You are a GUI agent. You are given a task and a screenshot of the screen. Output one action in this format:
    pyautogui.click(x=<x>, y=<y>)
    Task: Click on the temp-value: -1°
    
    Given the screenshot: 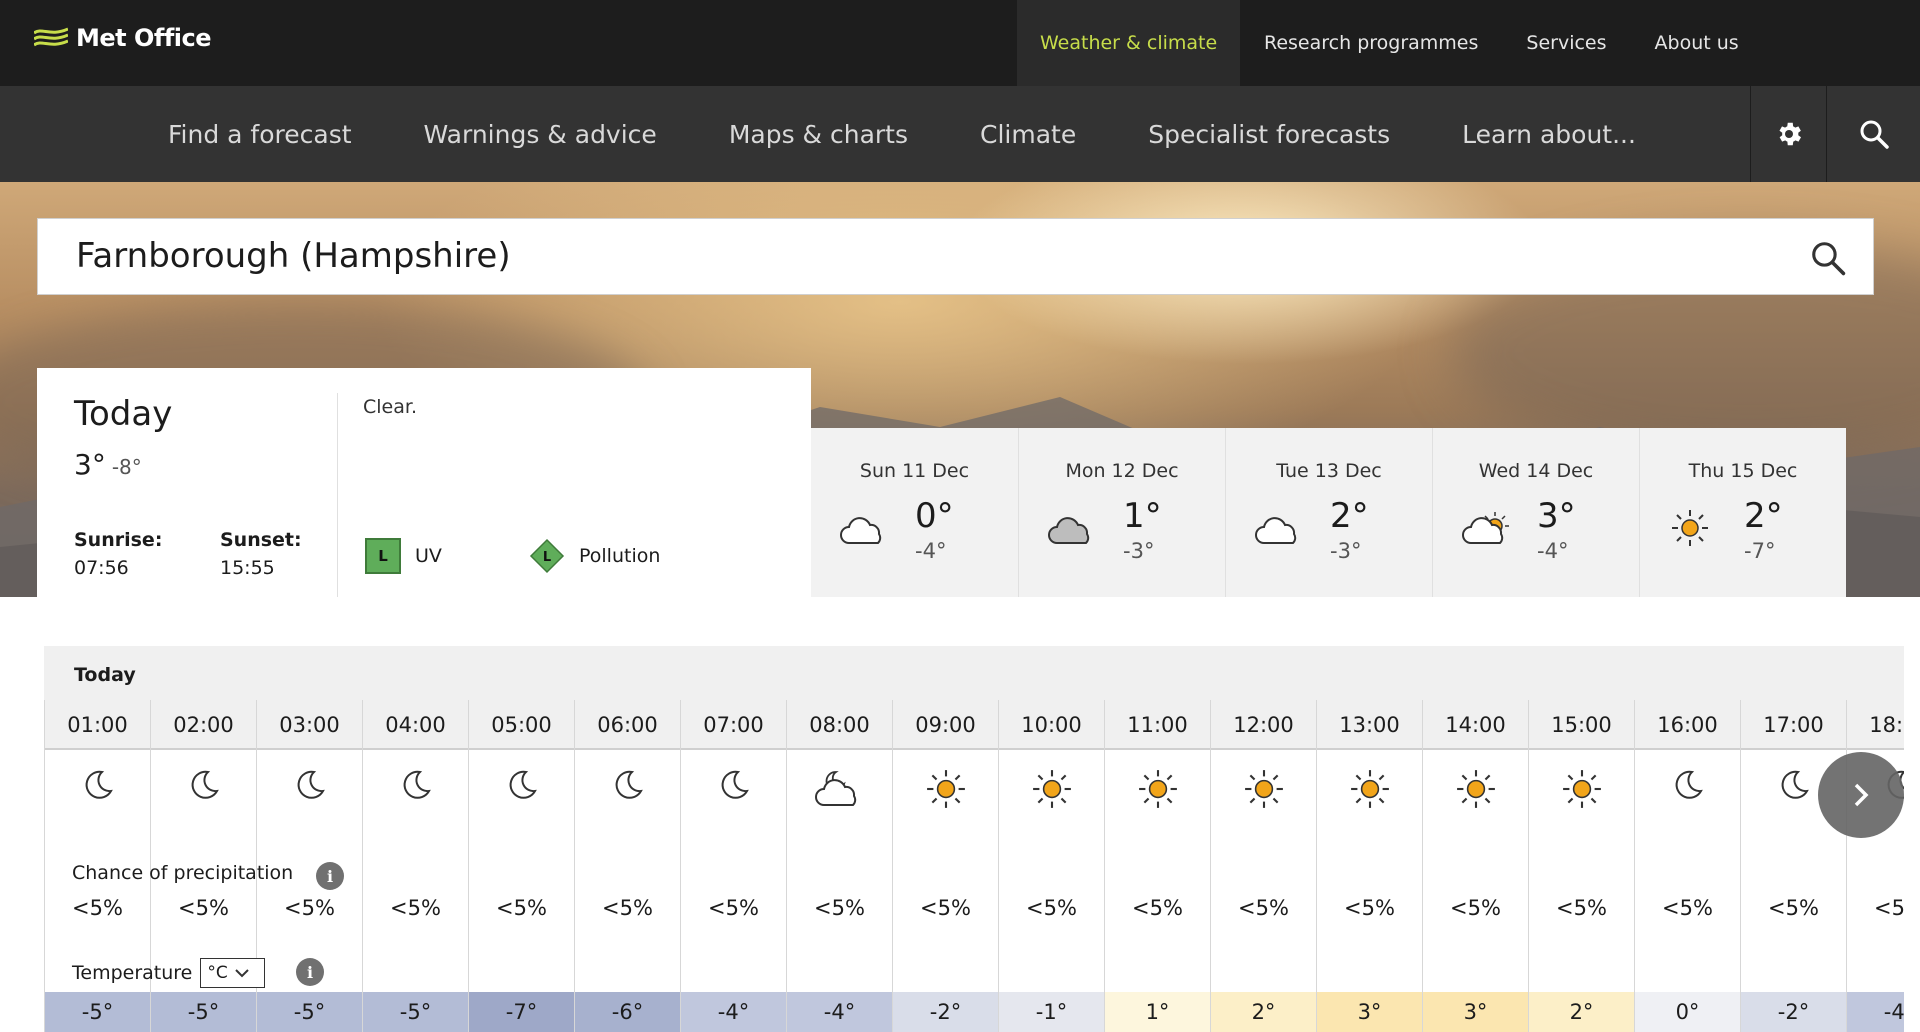 What is the action you would take?
    pyautogui.click(x=1051, y=1012)
    